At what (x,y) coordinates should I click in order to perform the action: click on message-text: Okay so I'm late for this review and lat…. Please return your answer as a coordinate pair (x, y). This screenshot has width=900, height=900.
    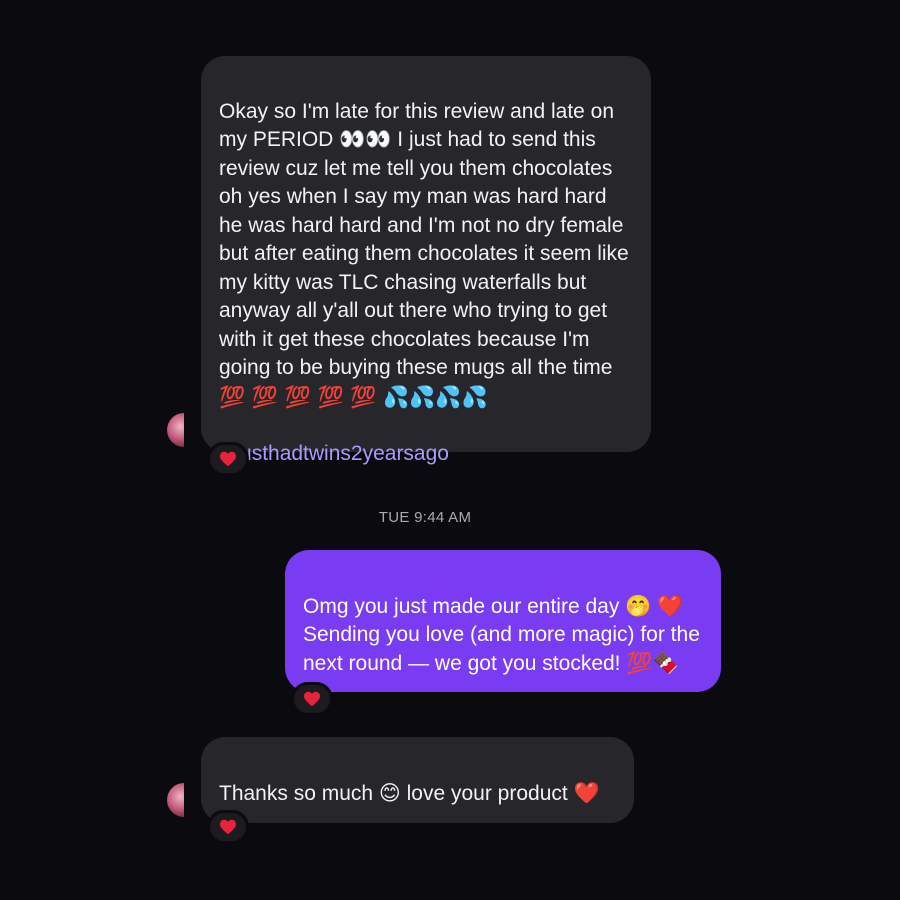
    Looking at the image, I should click on (424, 239).